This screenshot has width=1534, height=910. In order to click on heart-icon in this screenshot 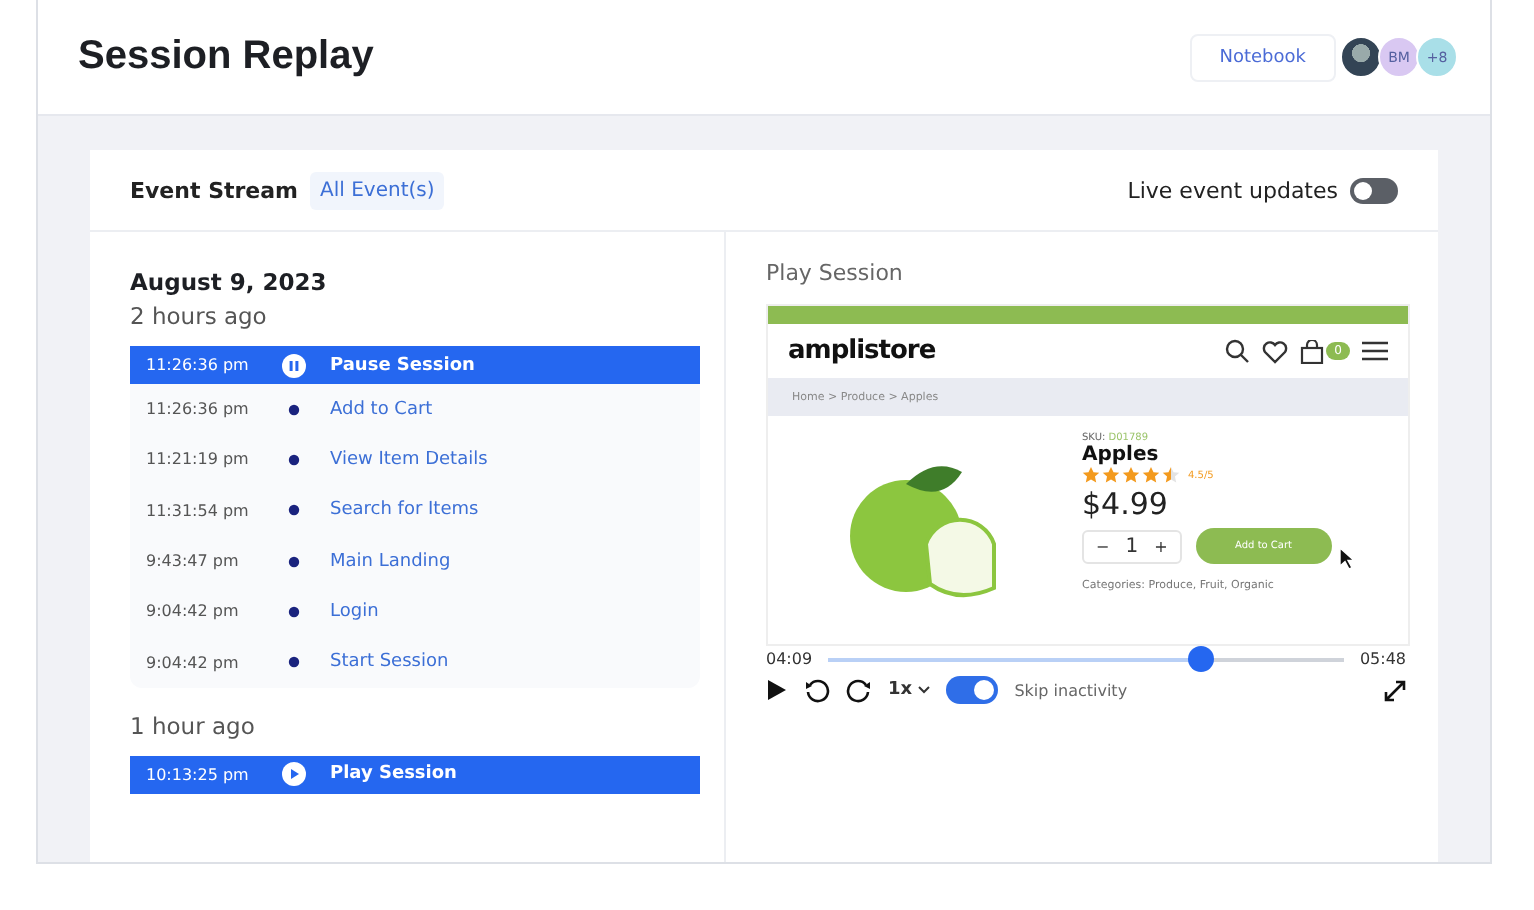, I will do `click(1275, 351)`.